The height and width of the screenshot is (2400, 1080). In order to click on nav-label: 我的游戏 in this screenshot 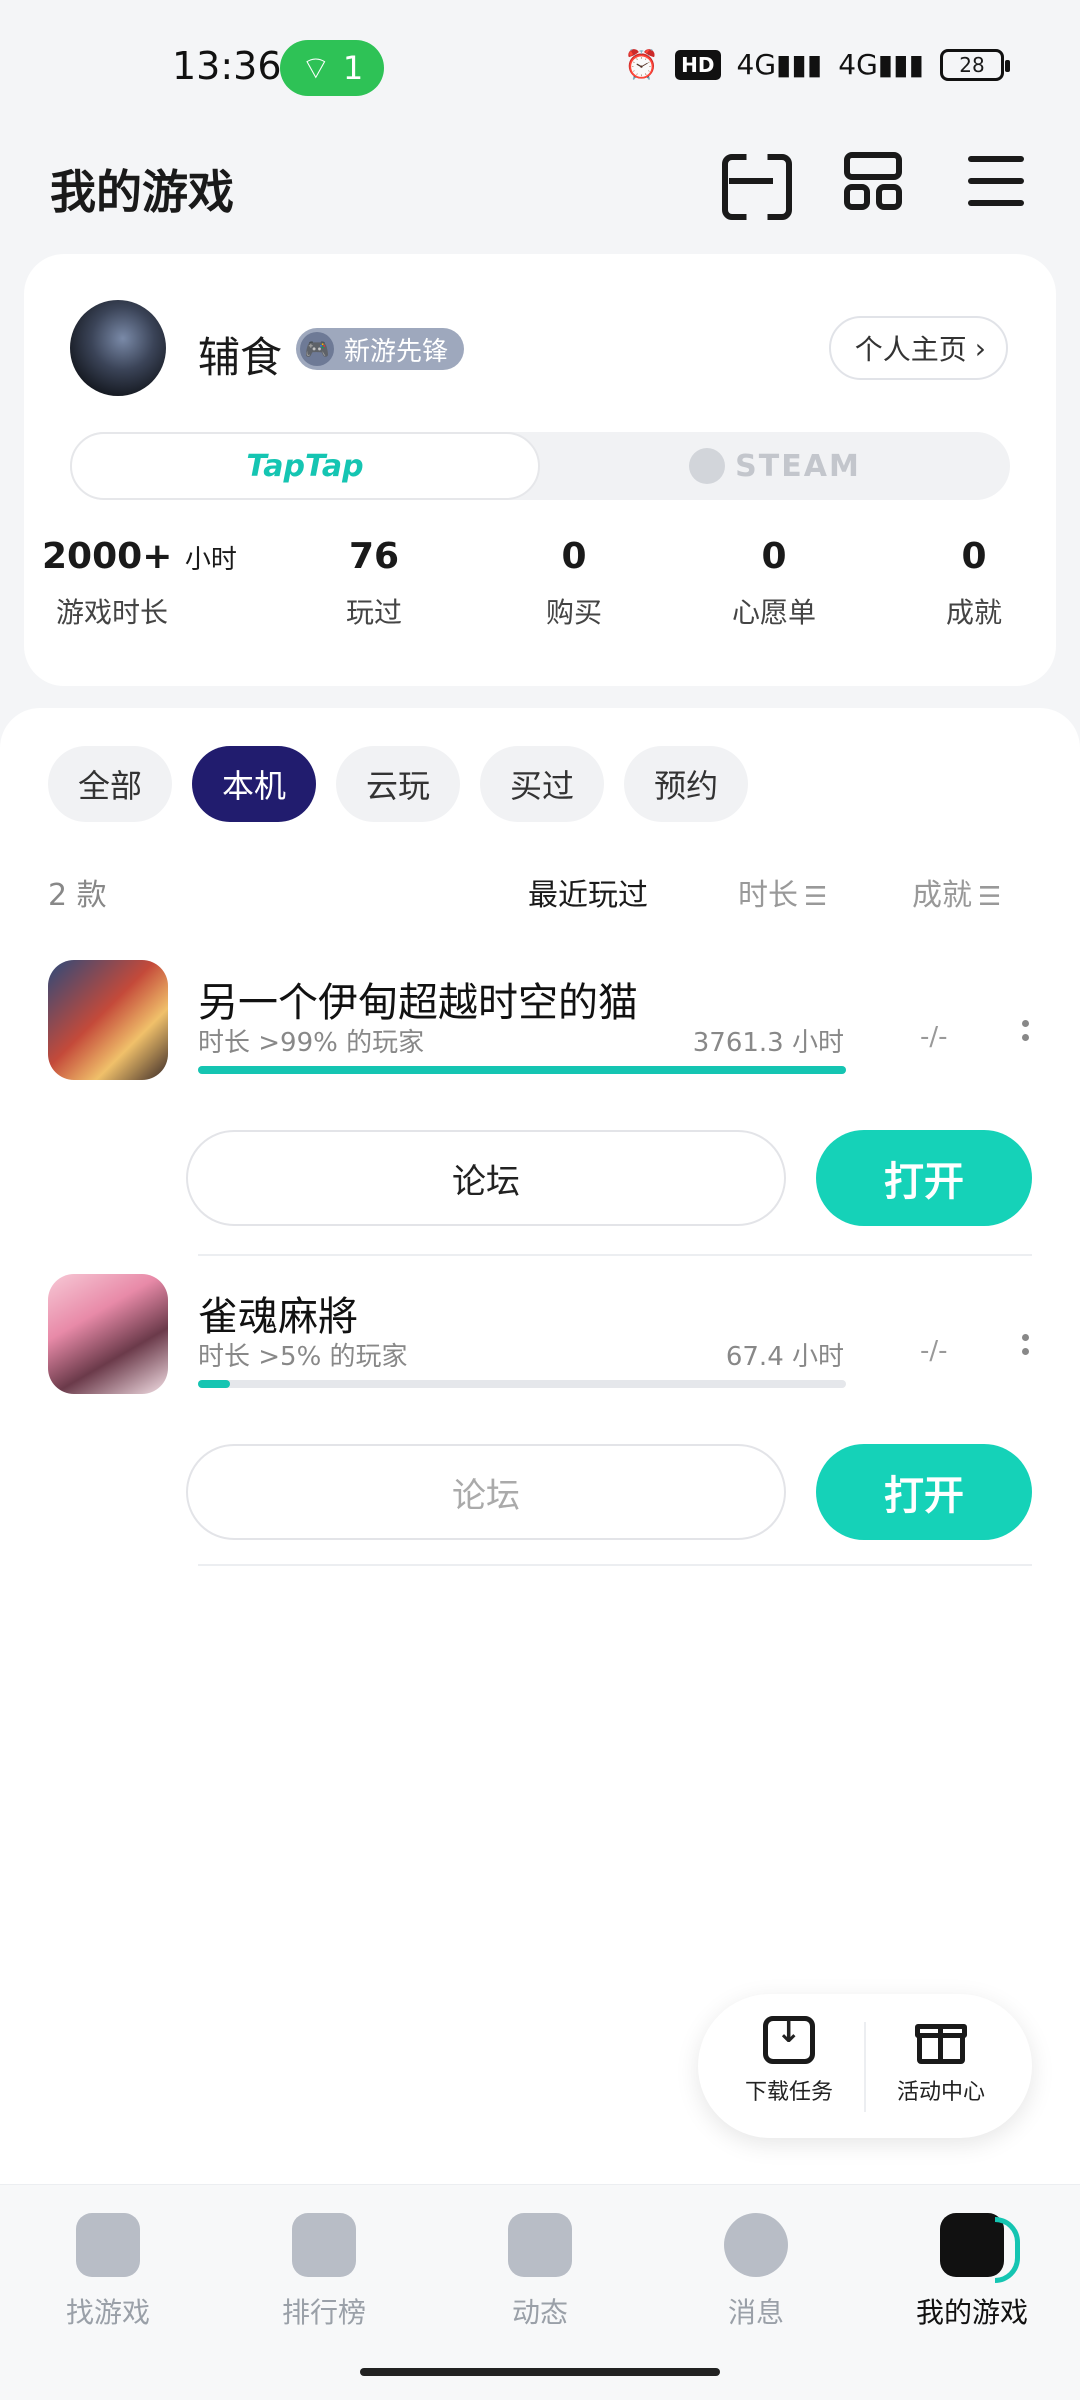, I will do `click(971, 2312)`.